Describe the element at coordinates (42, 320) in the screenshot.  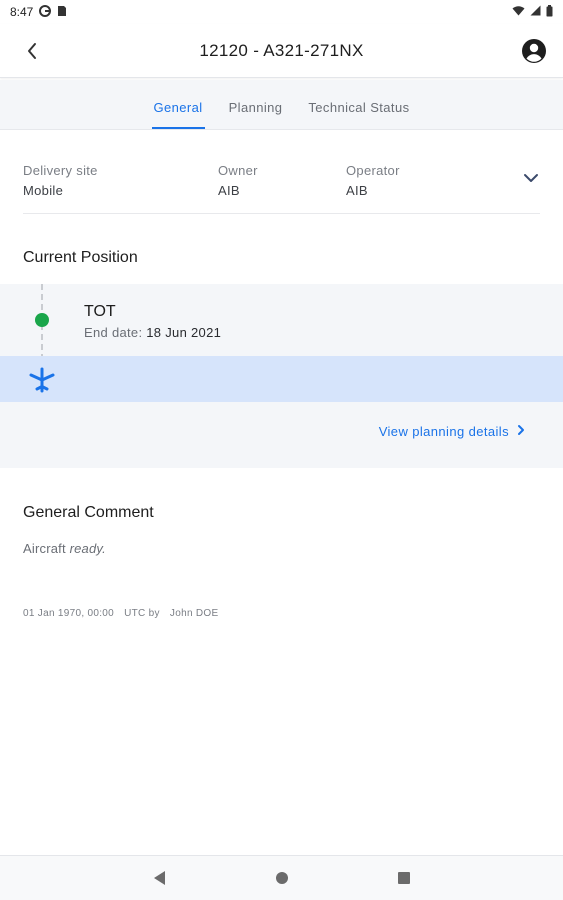
I see `position-status-dot` at that location.